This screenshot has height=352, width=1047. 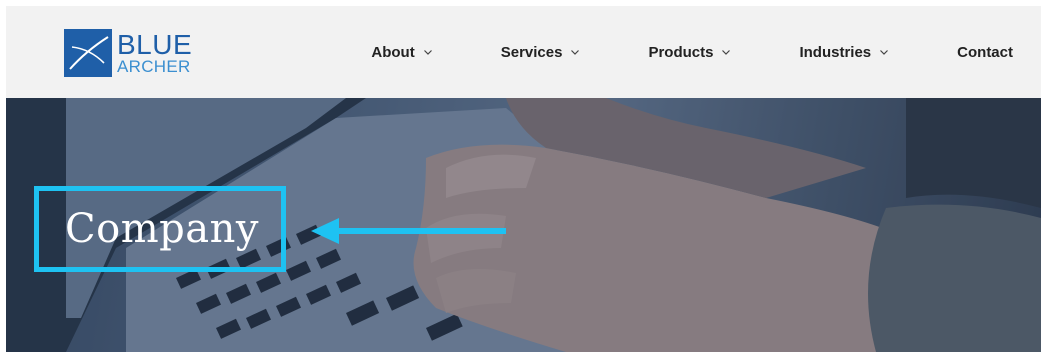 I want to click on nav-item-services: Services, so click(x=541, y=52).